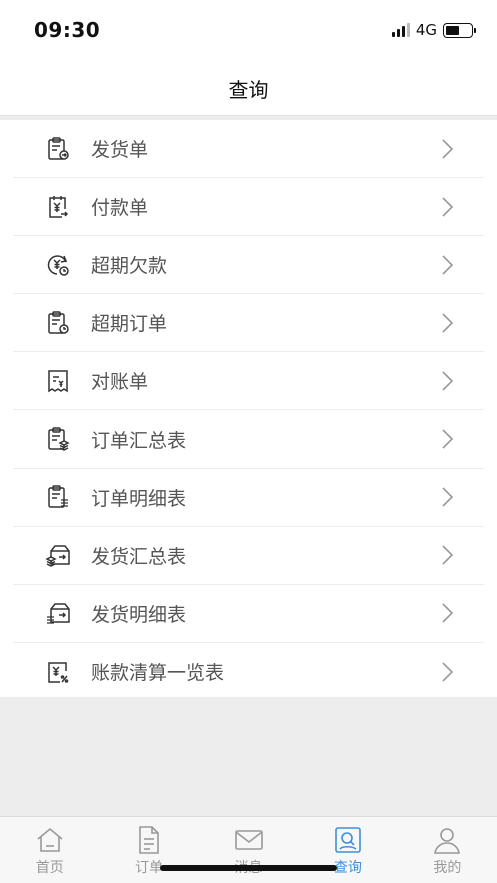 This screenshot has height=883, width=497. I want to click on tab-orders: 订单, so click(148, 850).